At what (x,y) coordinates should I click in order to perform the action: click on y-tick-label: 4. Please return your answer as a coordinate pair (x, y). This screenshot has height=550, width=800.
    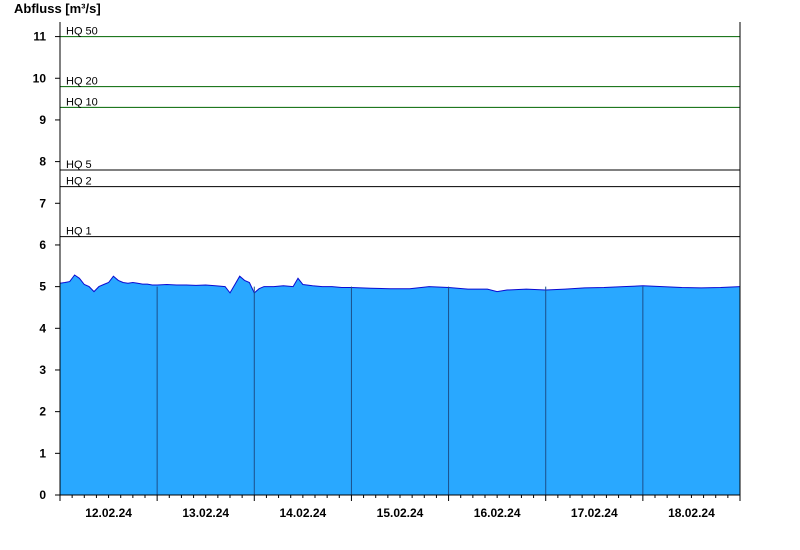
    Looking at the image, I should click on (42, 328).